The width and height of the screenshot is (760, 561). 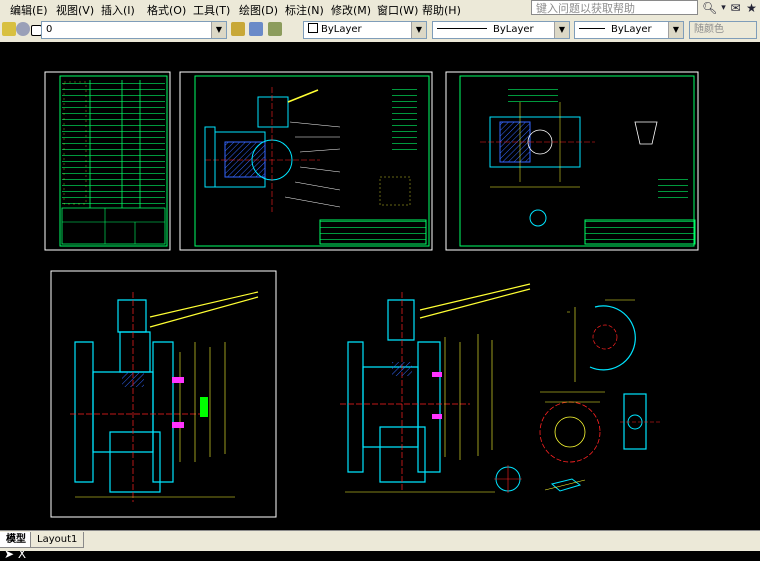 I want to click on menu-draw: 绘图(D), so click(x=258, y=10).